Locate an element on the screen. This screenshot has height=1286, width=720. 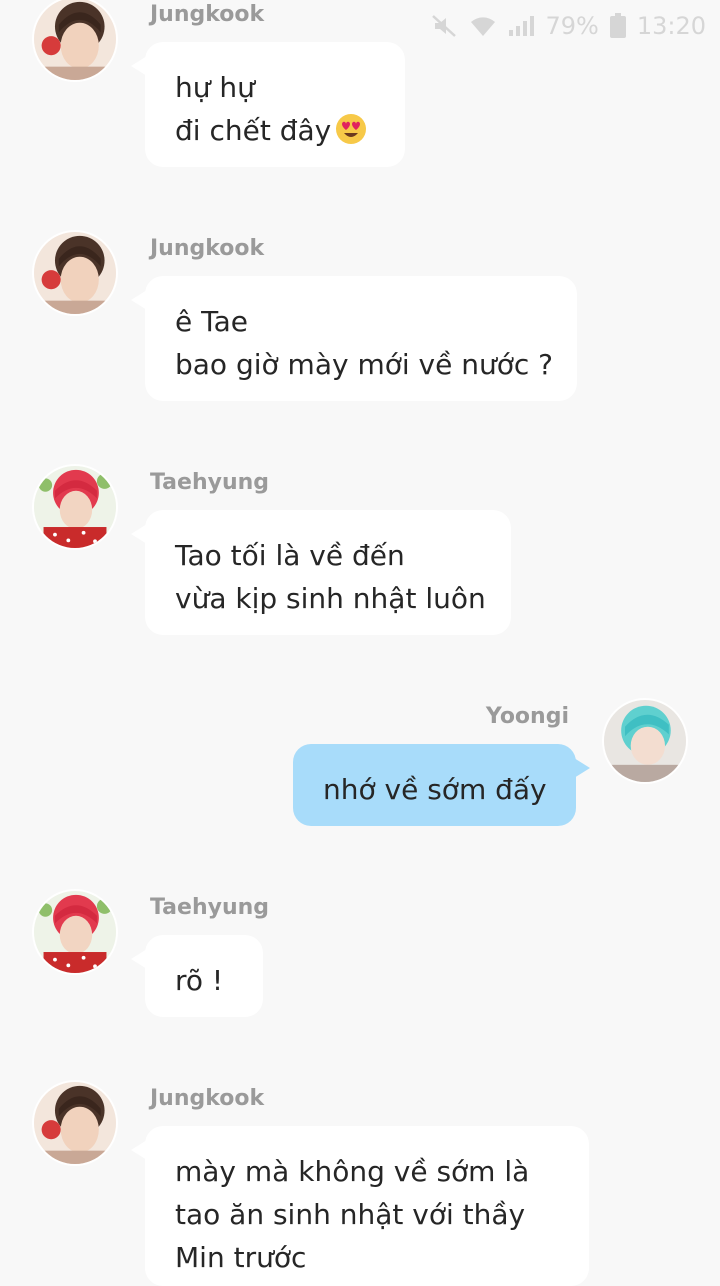
message-line: bao giờ mày mới về nước ? is located at coordinates (364, 364).